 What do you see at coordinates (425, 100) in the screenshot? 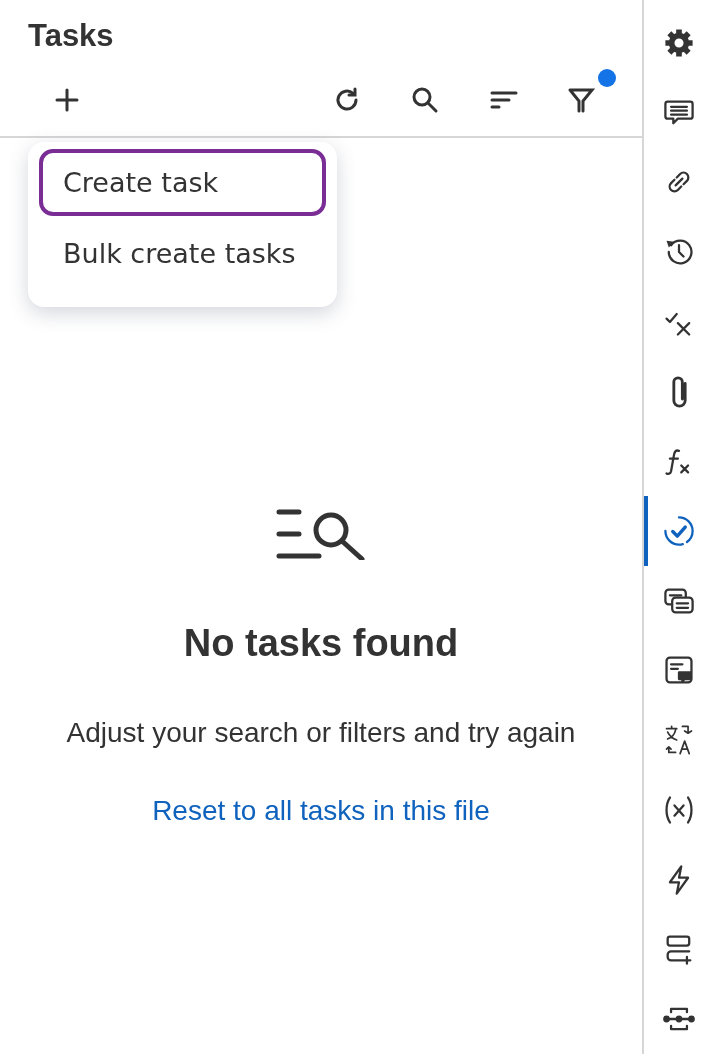
I see `search-icon` at bounding box center [425, 100].